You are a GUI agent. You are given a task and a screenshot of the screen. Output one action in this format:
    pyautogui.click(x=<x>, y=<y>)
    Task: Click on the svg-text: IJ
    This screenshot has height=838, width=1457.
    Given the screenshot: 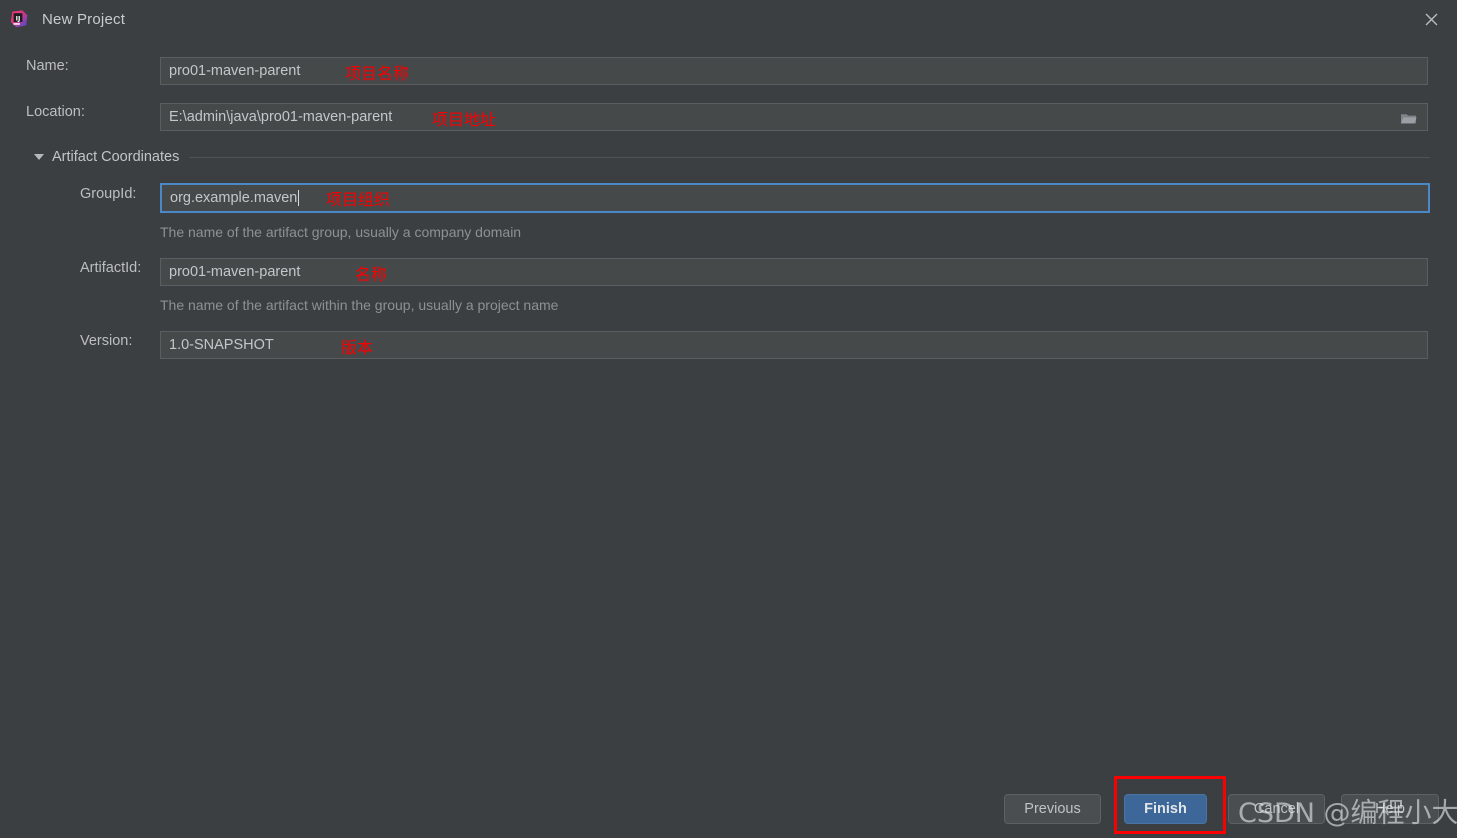 What is the action you would take?
    pyautogui.click(x=18, y=18)
    